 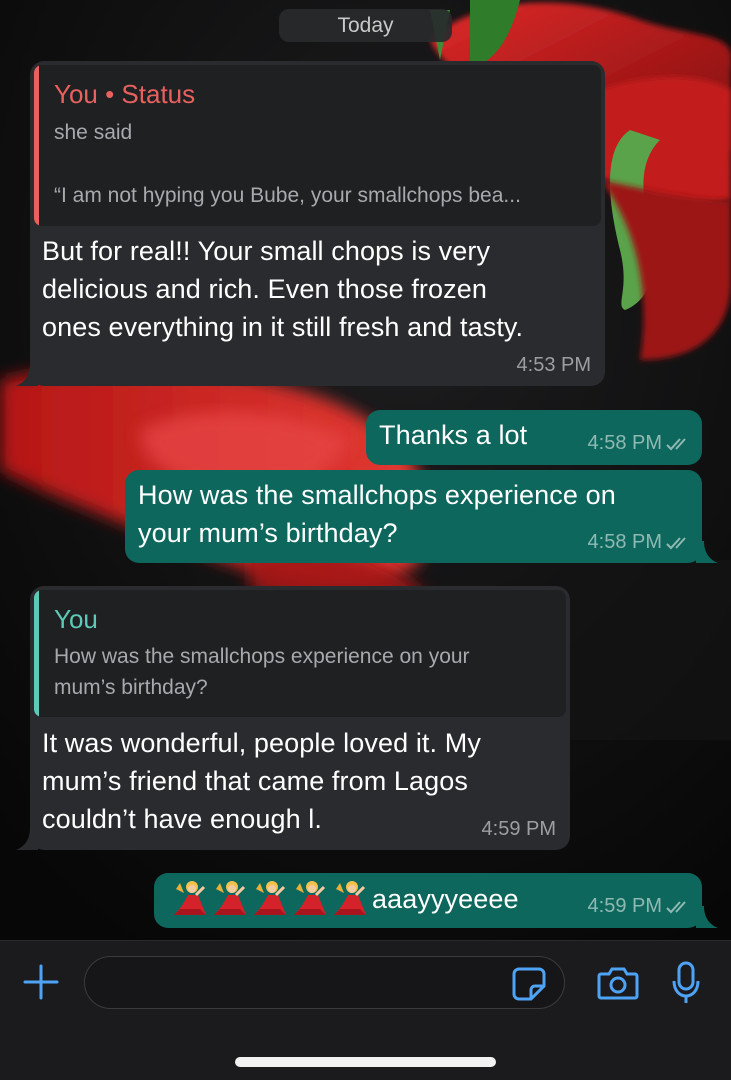 I want to click on emoji-group: aaayyyeeee, so click(x=344, y=899).